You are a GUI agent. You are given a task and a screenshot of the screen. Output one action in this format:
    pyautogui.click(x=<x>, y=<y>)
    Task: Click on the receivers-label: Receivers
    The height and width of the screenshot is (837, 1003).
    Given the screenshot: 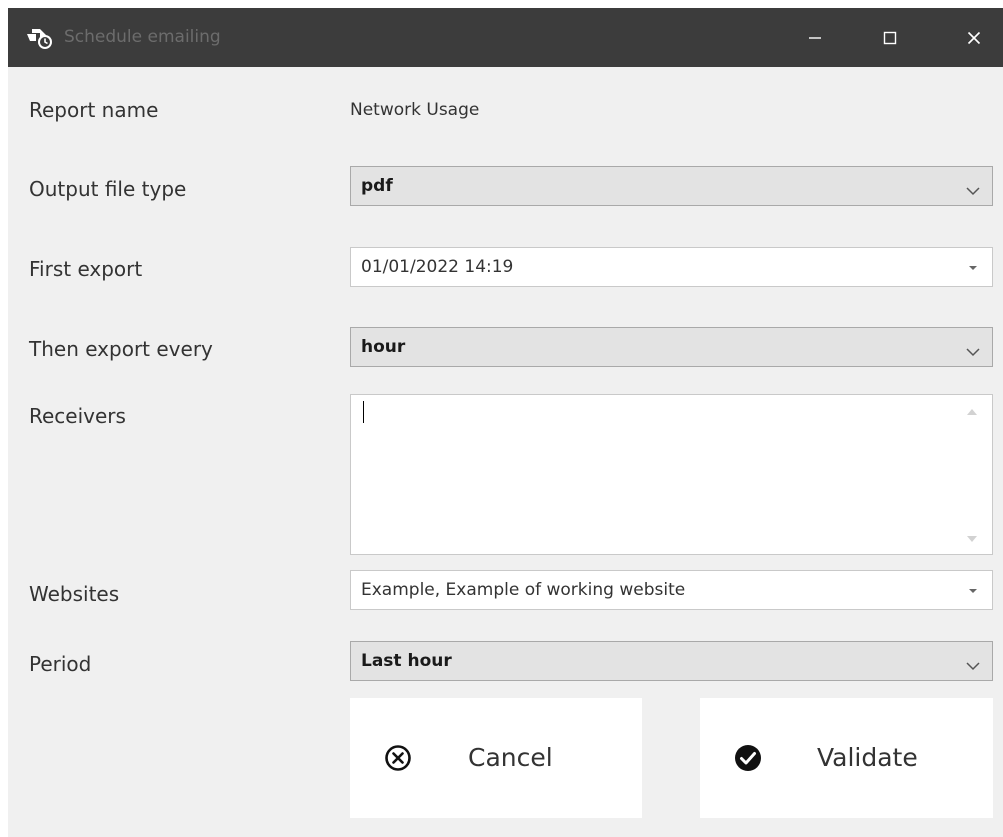 What is the action you would take?
    pyautogui.click(x=77, y=416)
    